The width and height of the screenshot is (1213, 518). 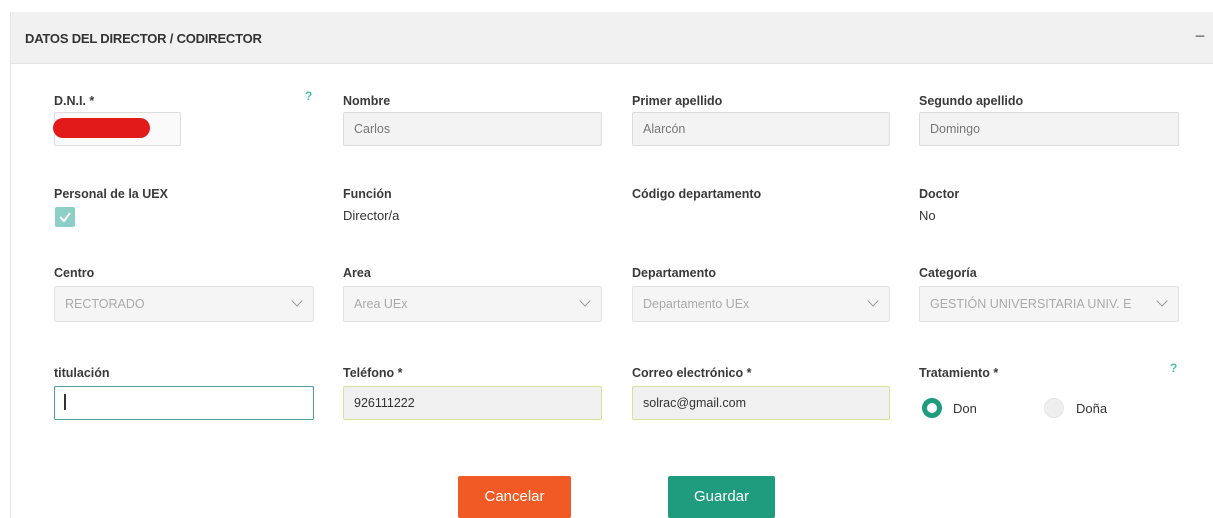 I want to click on segundo-apellido-field: Domingo, so click(x=1049, y=129).